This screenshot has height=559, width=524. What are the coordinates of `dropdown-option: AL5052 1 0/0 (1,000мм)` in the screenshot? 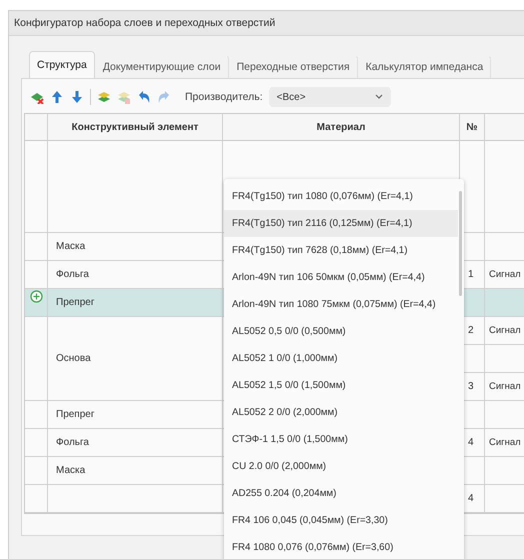 It's located at (341, 358).